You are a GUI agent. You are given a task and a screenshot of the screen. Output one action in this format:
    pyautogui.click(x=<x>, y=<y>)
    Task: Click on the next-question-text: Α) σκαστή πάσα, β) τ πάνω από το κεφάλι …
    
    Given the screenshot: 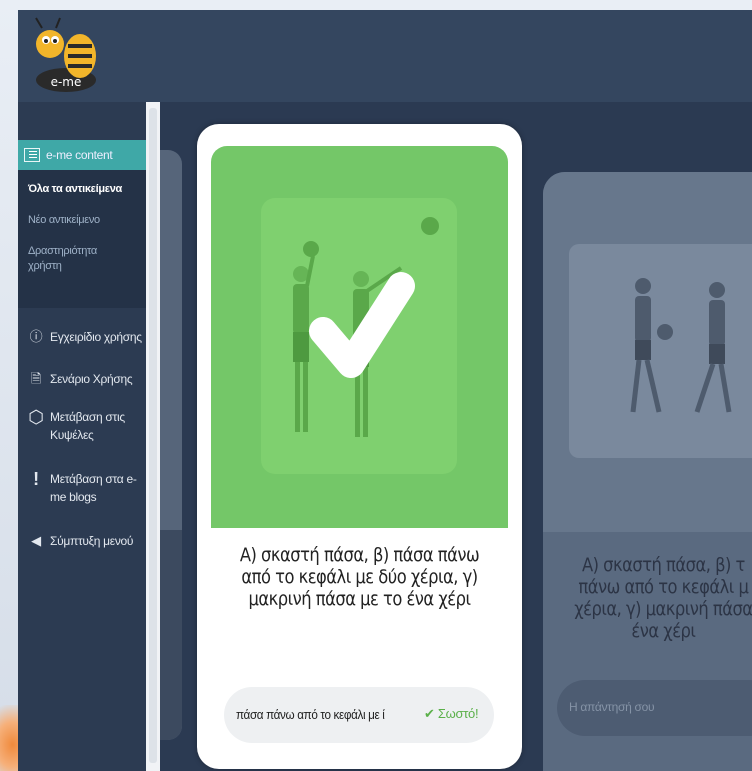 What is the action you would take?
    pyautogui.click(x=647, y=598)
    